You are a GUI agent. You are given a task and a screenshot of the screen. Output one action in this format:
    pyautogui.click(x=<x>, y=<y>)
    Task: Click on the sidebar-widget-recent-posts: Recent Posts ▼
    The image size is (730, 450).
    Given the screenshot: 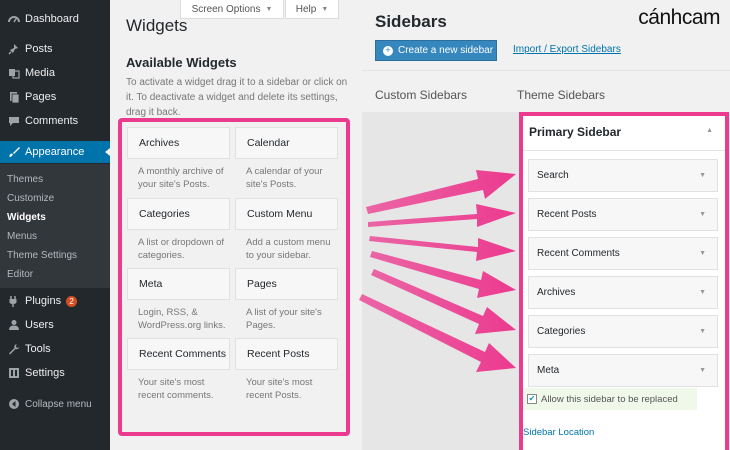 What is the action you would take?
    pyautogui.click(x=623, y=214)
    